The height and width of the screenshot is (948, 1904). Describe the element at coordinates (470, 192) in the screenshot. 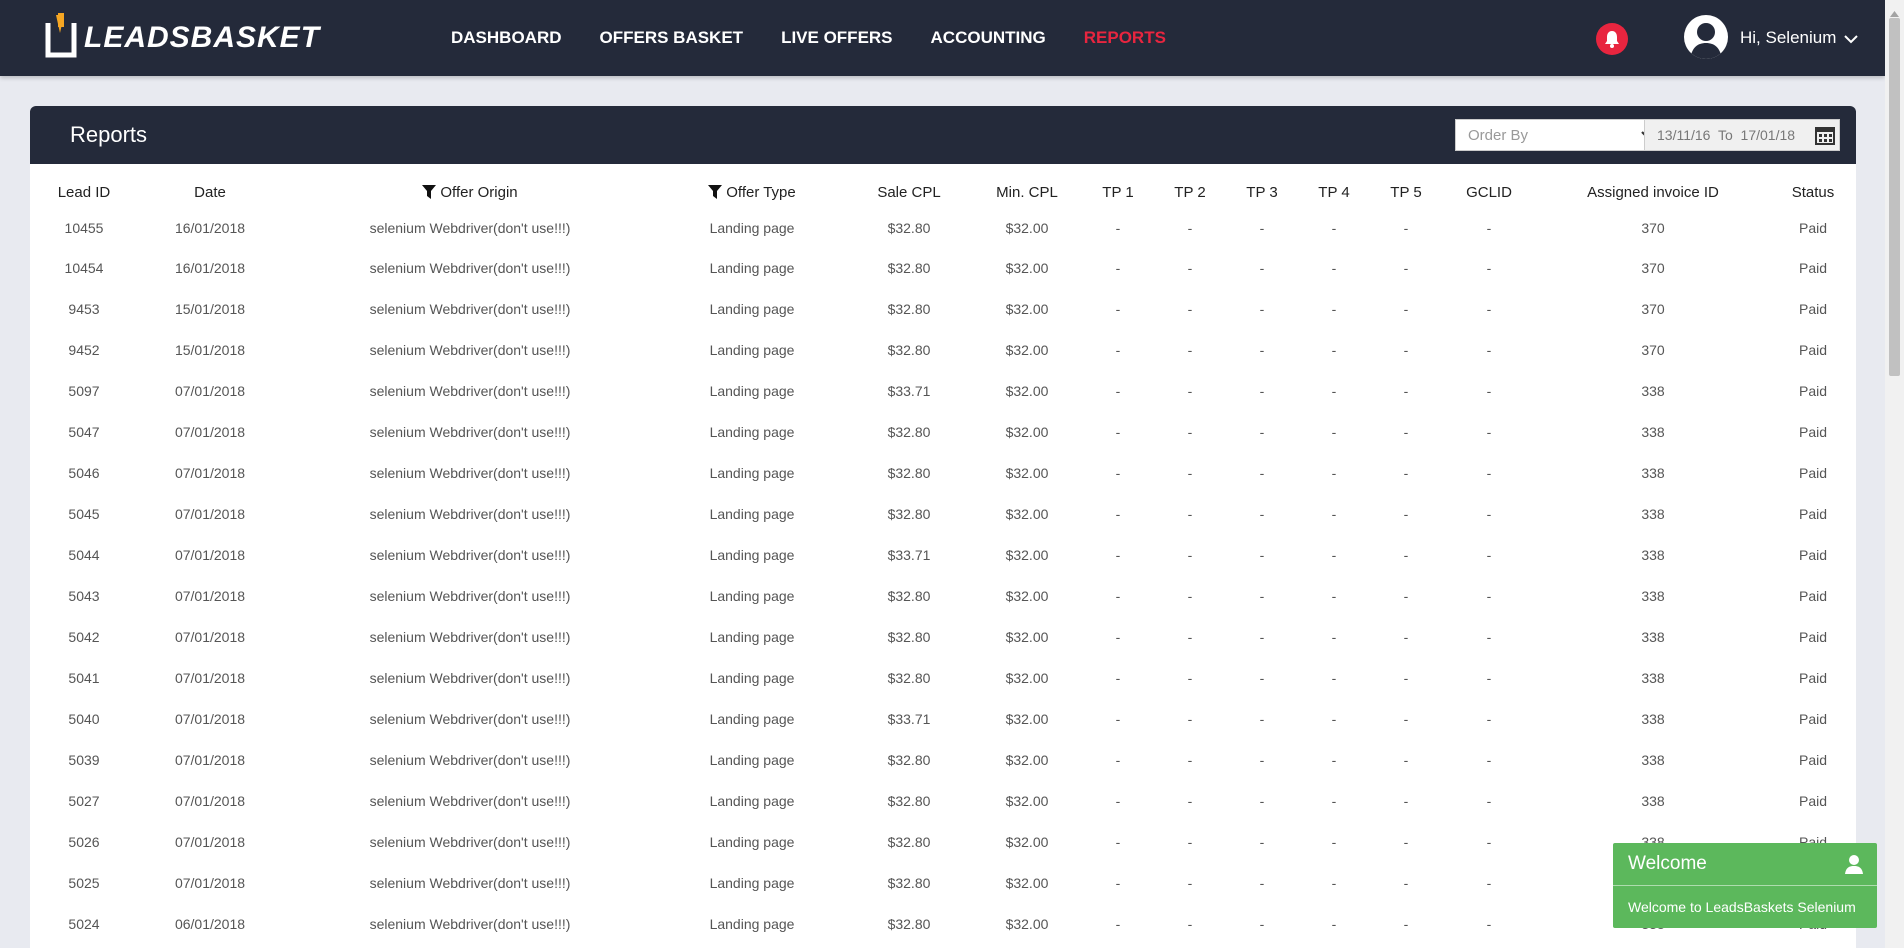

I see `col-offer-origin: Offer Origin` at that location.